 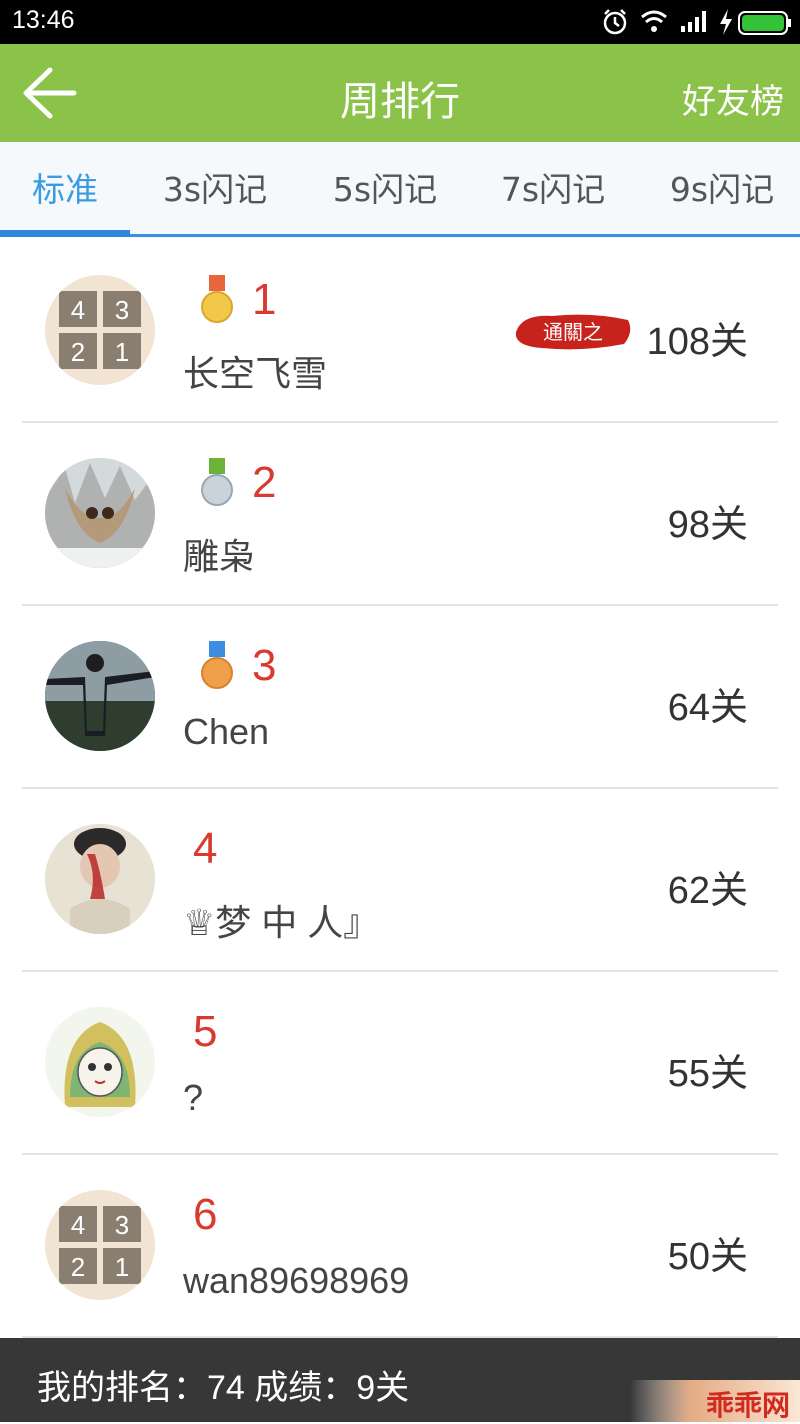 What do you see at coordinates (215, 190) in the screenshot?
I see `tab-3s: 3s闪记` at bounding box center [215, 190].